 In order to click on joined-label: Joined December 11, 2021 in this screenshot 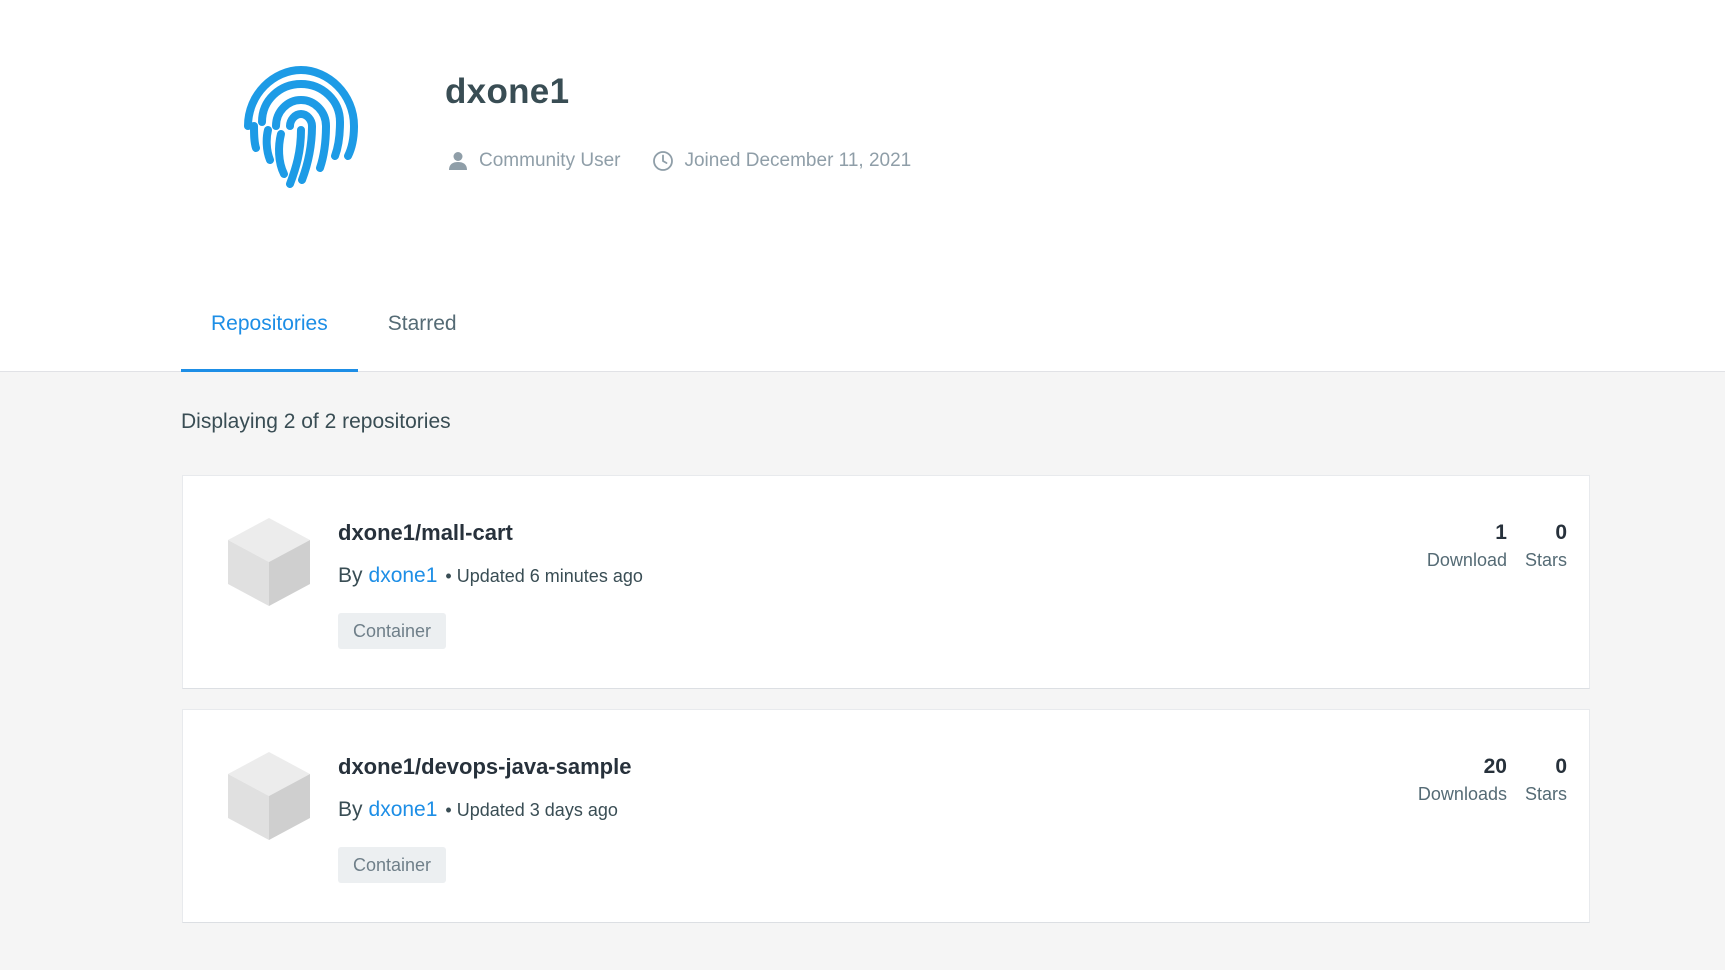, I will do `click(798, 160)`.